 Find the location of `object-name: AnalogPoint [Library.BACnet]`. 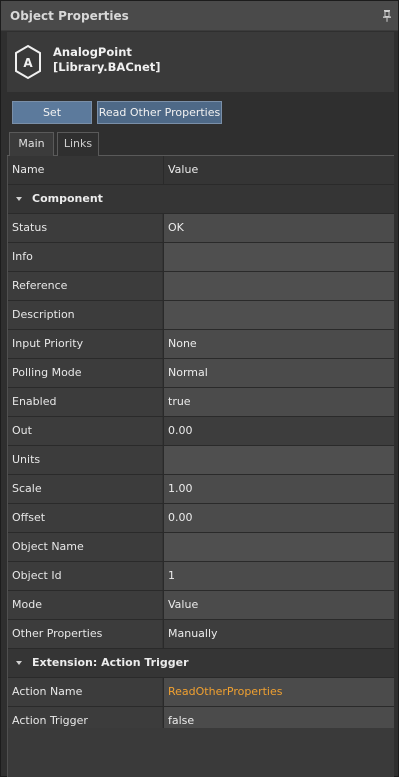

object-name: AnalogPoint [Library.BACnet] is located at coordinates (107, 60).